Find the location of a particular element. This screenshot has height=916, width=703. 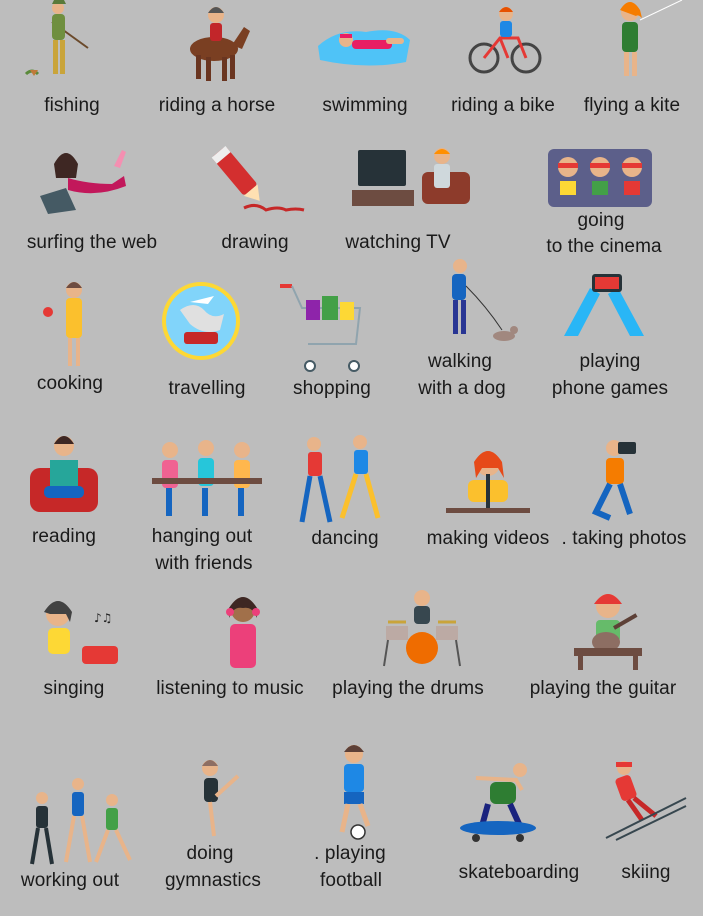

label-playing-football: . playing is located at coordinates (350, 853).